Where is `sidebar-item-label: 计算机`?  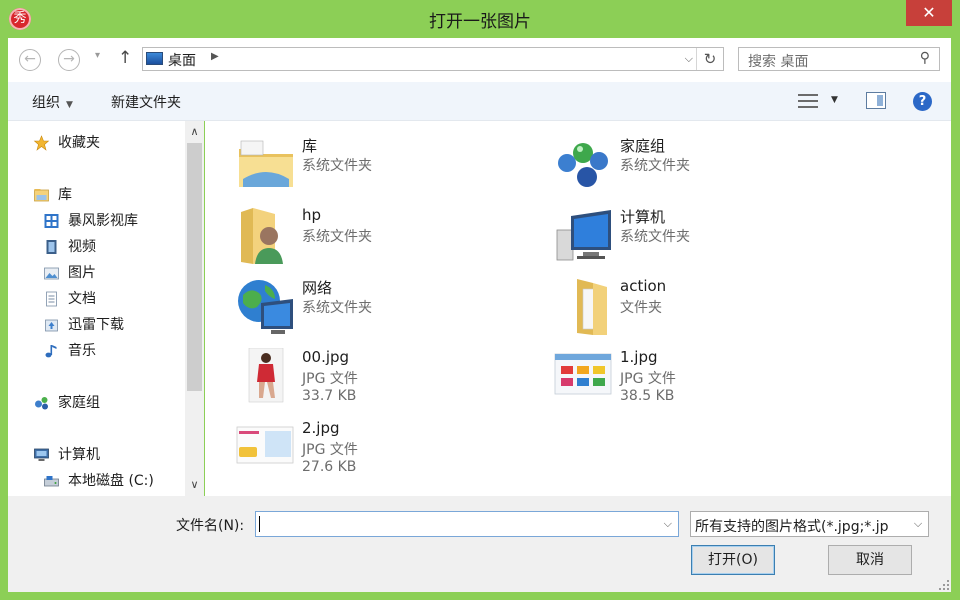
sidebar-item-label: 计算机 is located at coordinates (79, 455).